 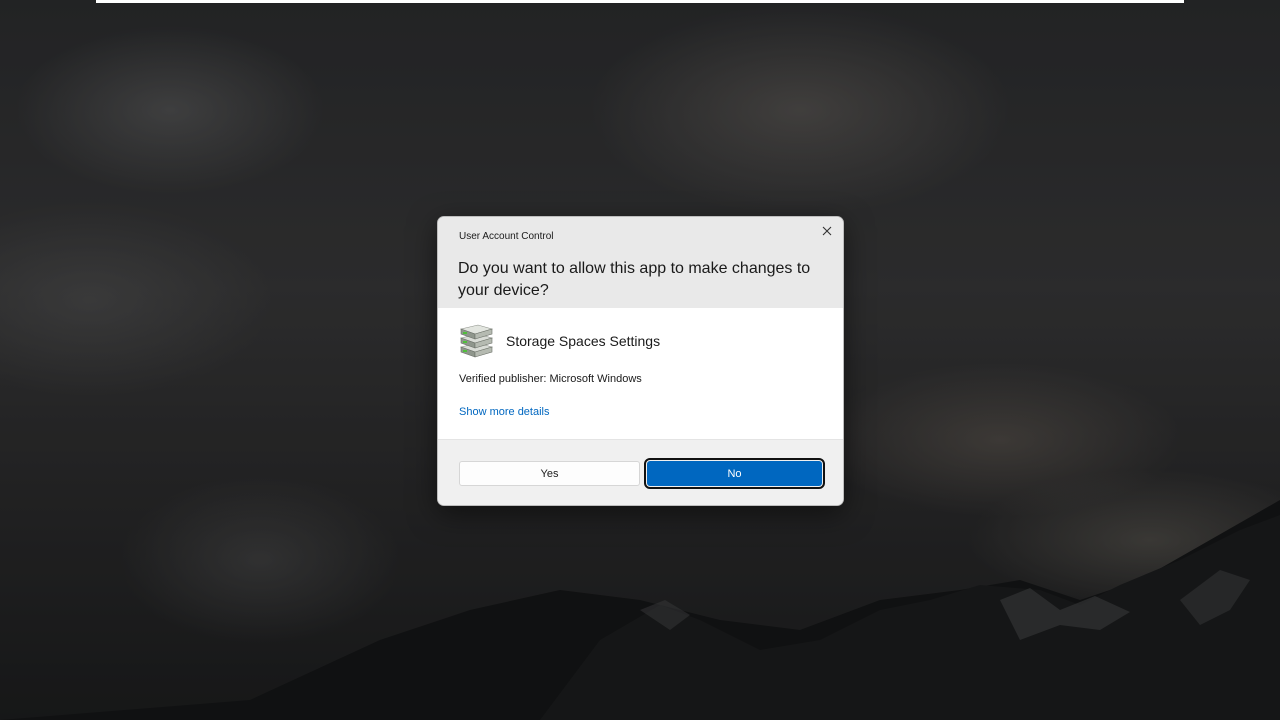 I want to click on top-edge-strip, so click(x=640, y=1).